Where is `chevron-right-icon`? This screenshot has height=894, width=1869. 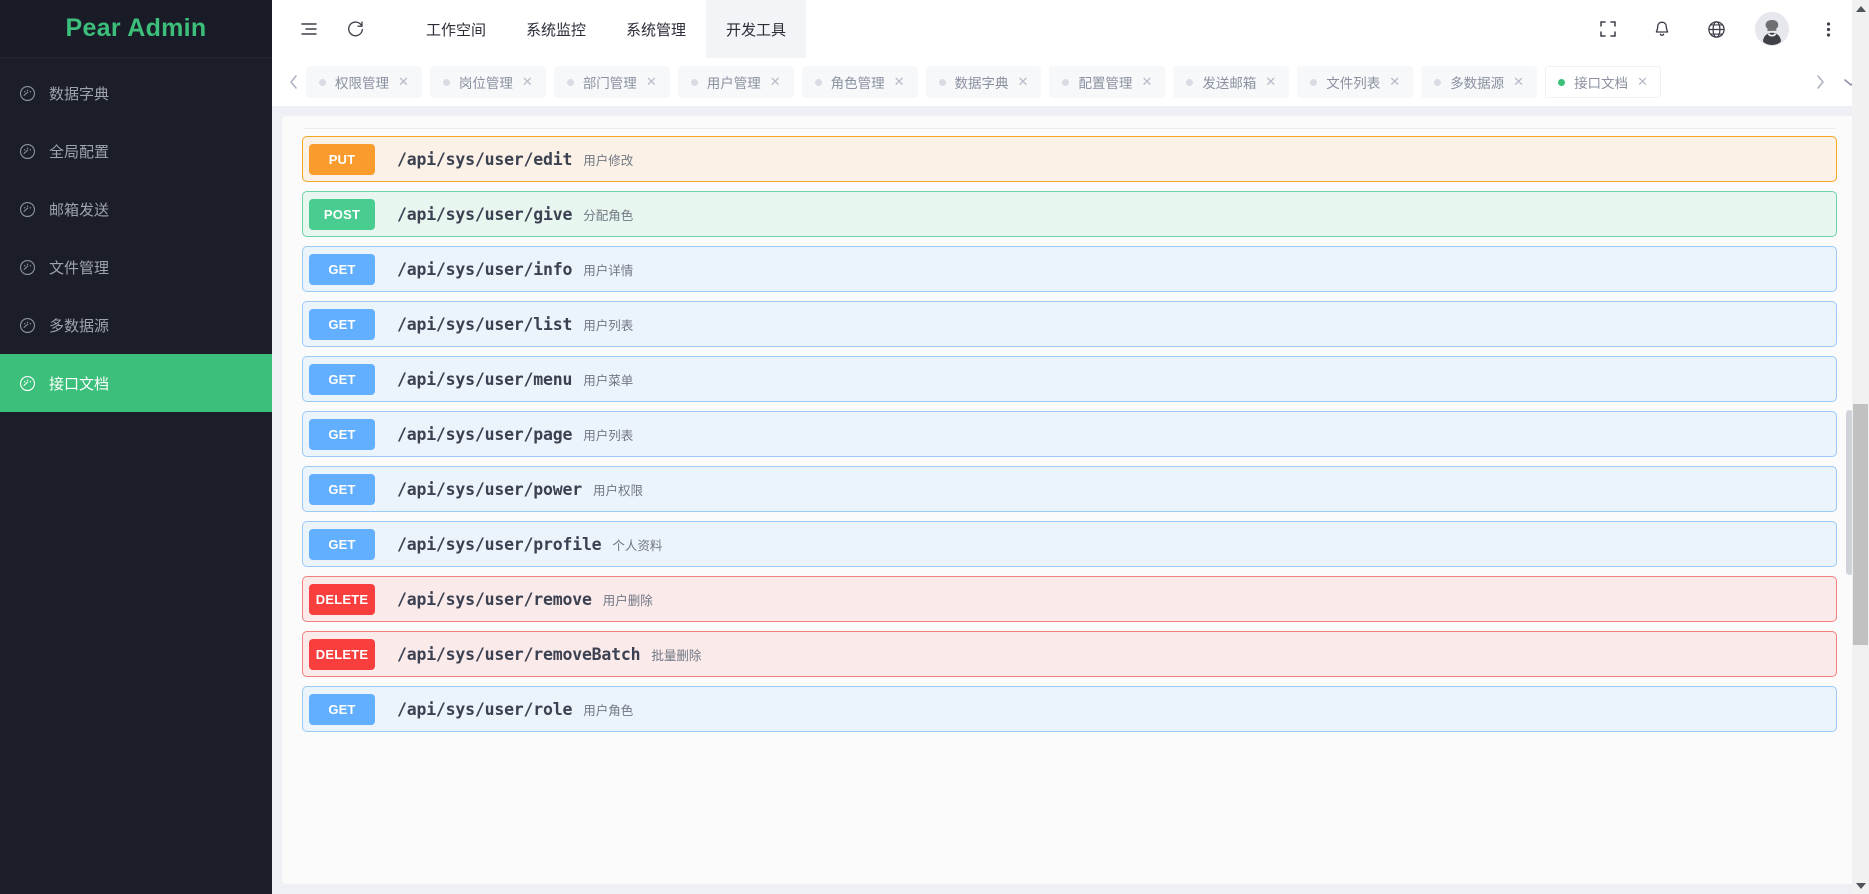 chevron-right-icon is located at coordinates (1820, 82).